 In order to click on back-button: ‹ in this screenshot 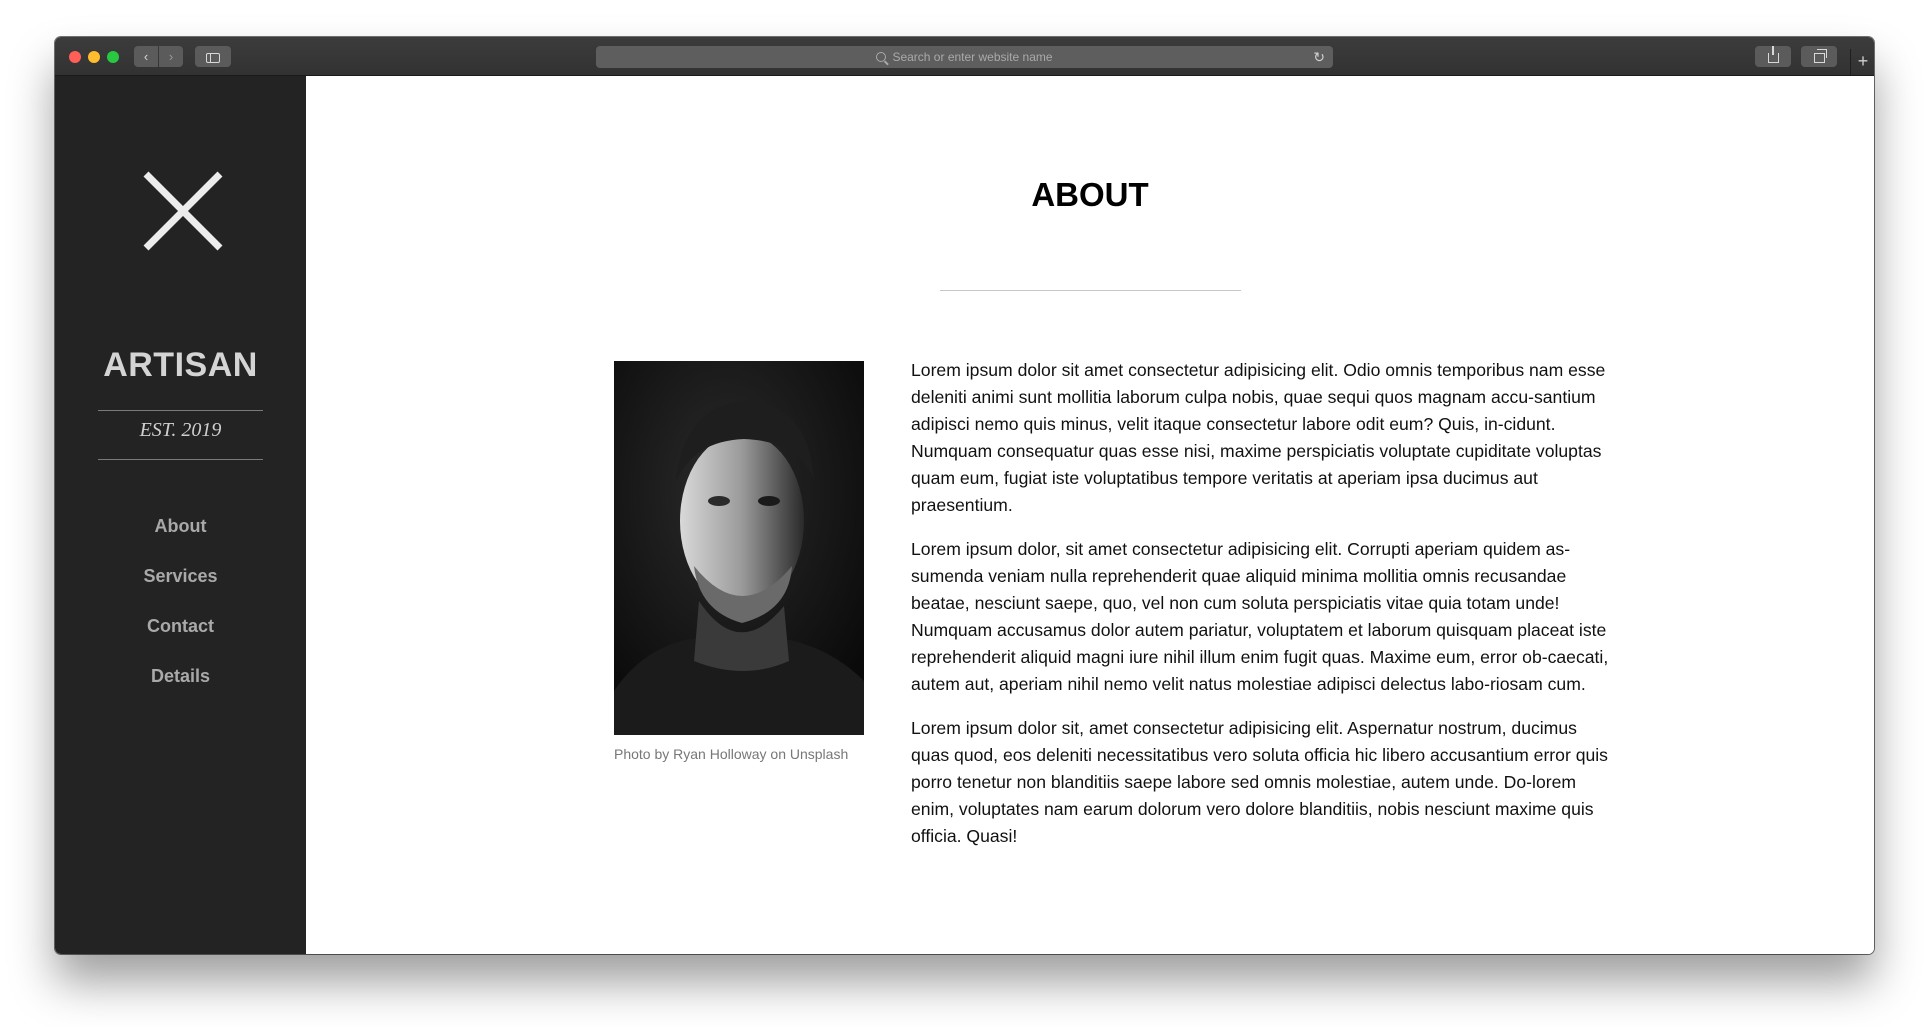, I will do `click(146, 56)`.